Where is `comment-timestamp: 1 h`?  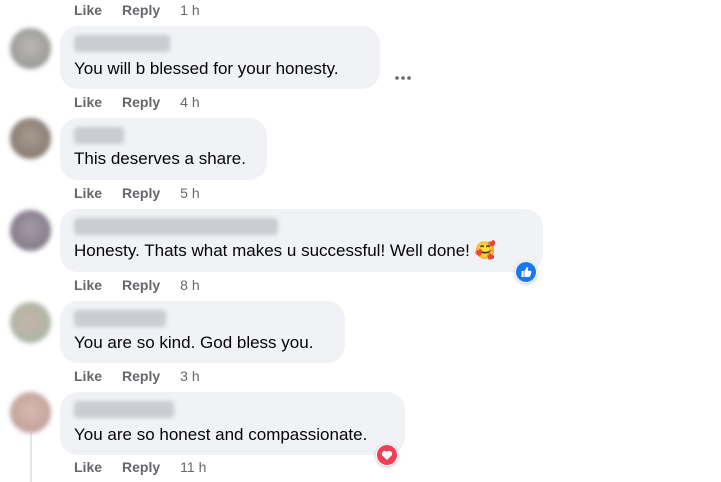
comment-timestamp: 1 h is located at coordinates (189, 10).